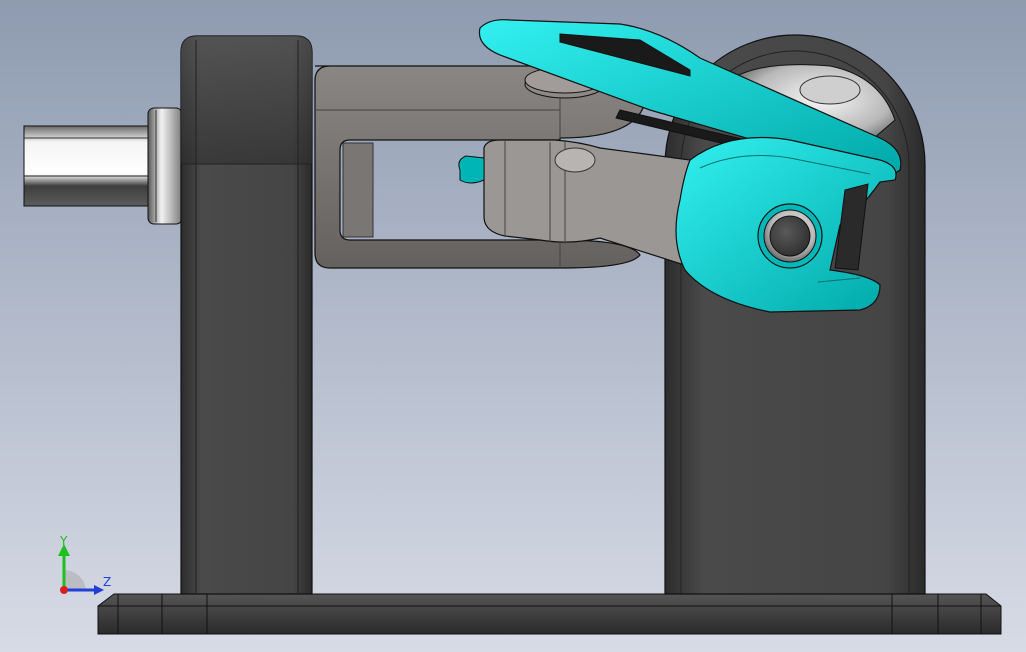 The image size is (1026, 652). What do you see at coordinates (64, 590) in the screenshot?
I see `triad-x-axis-dot` at bounding box center [64, 590].